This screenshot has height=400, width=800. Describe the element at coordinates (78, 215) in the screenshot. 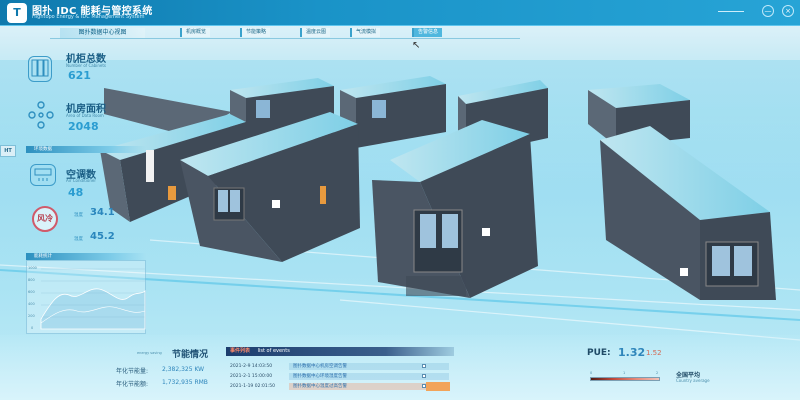

I see `temp1-label: 温度` at that location.